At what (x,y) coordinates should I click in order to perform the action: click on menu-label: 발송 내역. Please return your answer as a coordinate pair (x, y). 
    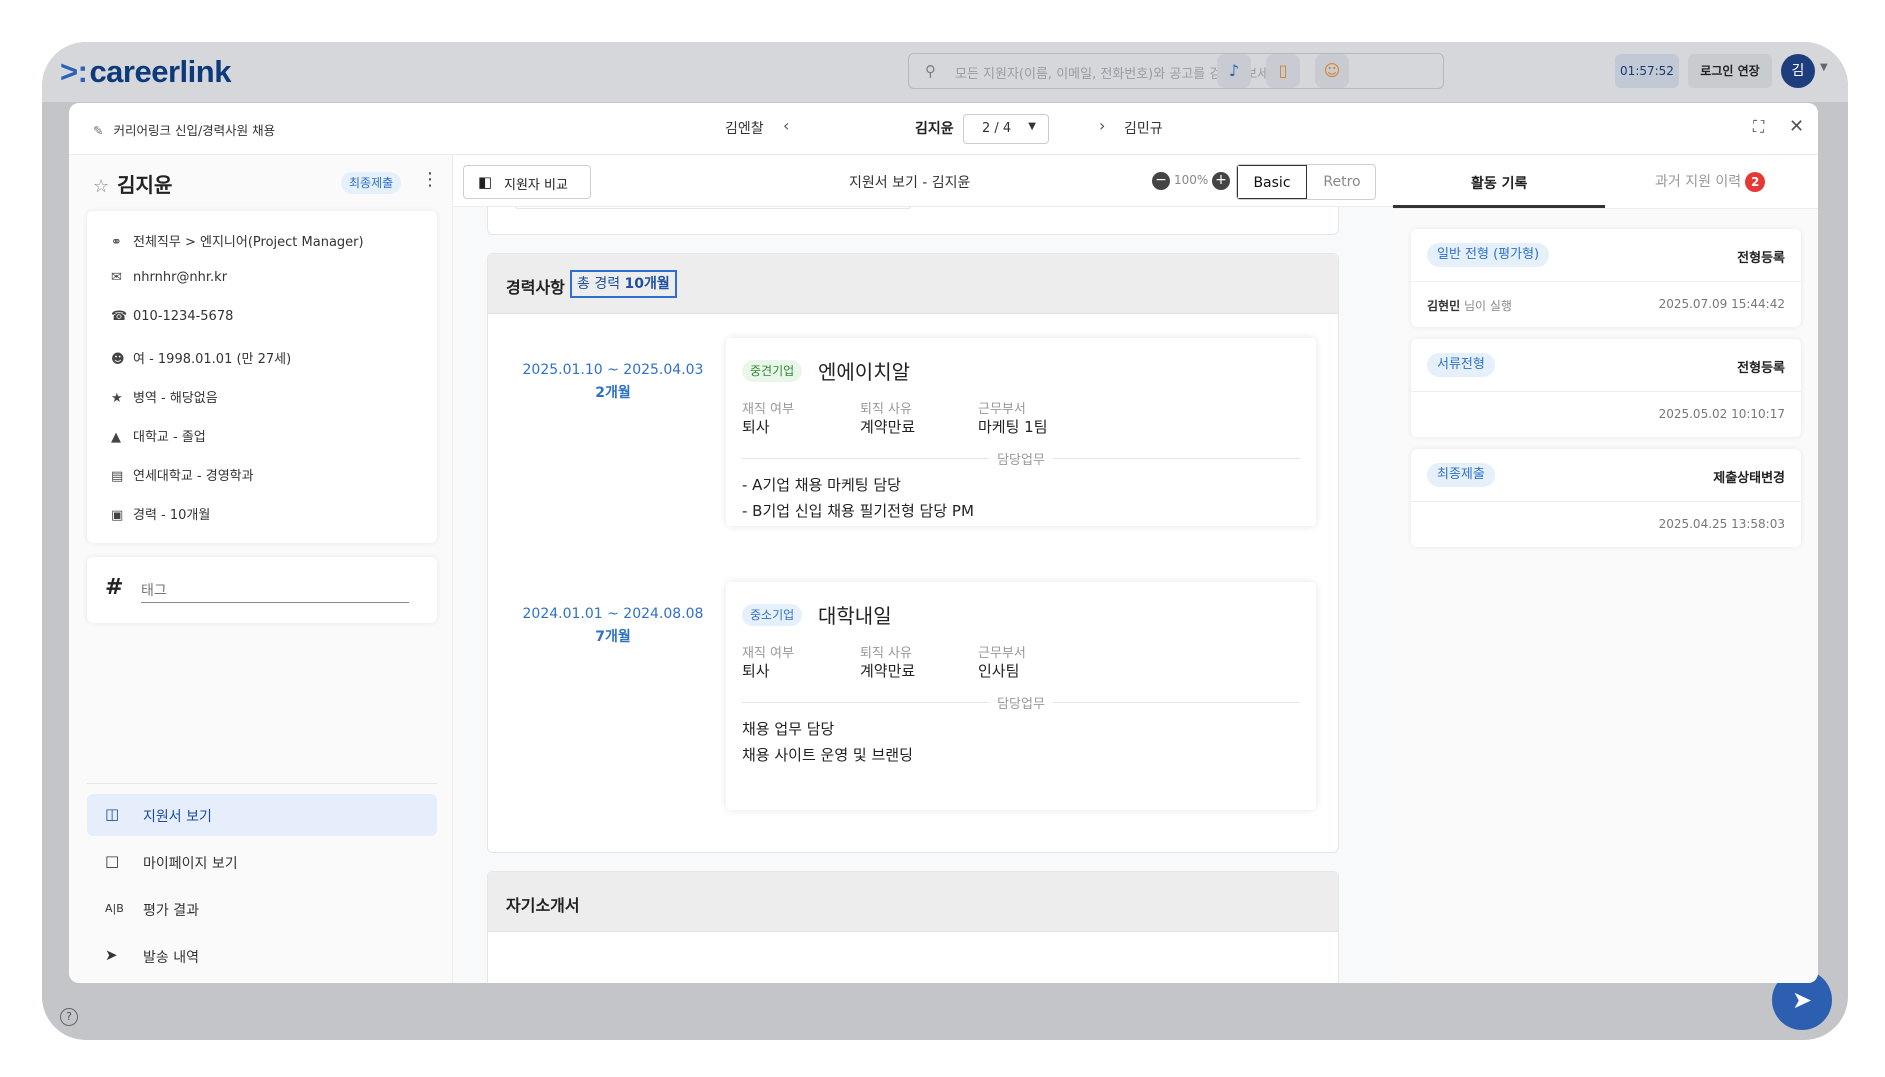
    Looking at the image, I should click on (171, 958).